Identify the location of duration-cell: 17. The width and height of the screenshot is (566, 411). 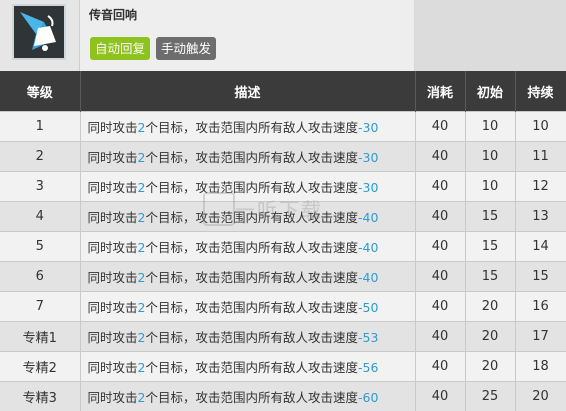
(540, 337).